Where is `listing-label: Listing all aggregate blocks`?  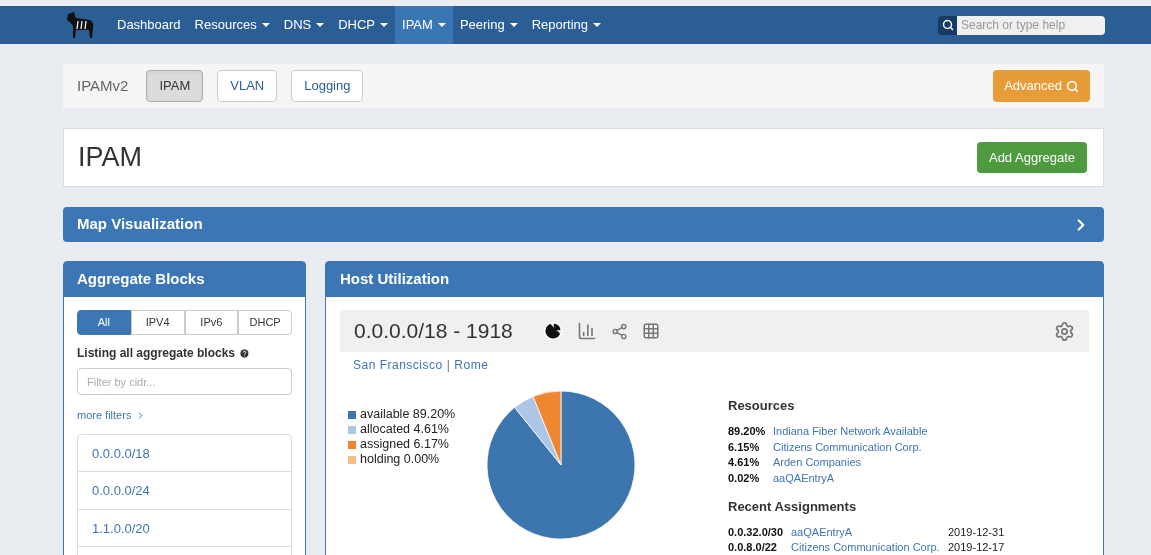
listing-label: Listing all aggregate blocks is located at coordinates (156, 353).